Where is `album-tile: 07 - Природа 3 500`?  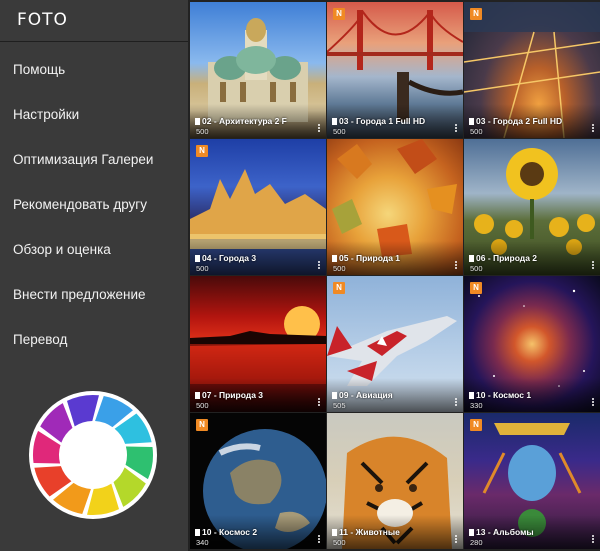 album-tile: 07 - Природа 3 500 is located at coordinates (258, 344).